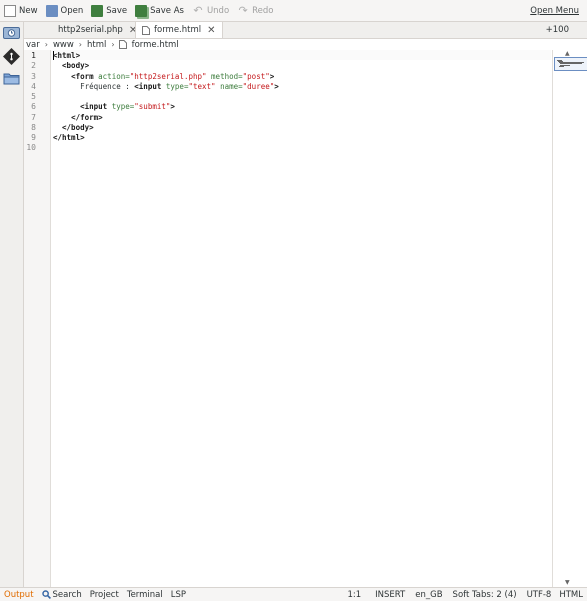 This screenshot has width=587, height=601. I want to click on file-icon, so click(122, 44).